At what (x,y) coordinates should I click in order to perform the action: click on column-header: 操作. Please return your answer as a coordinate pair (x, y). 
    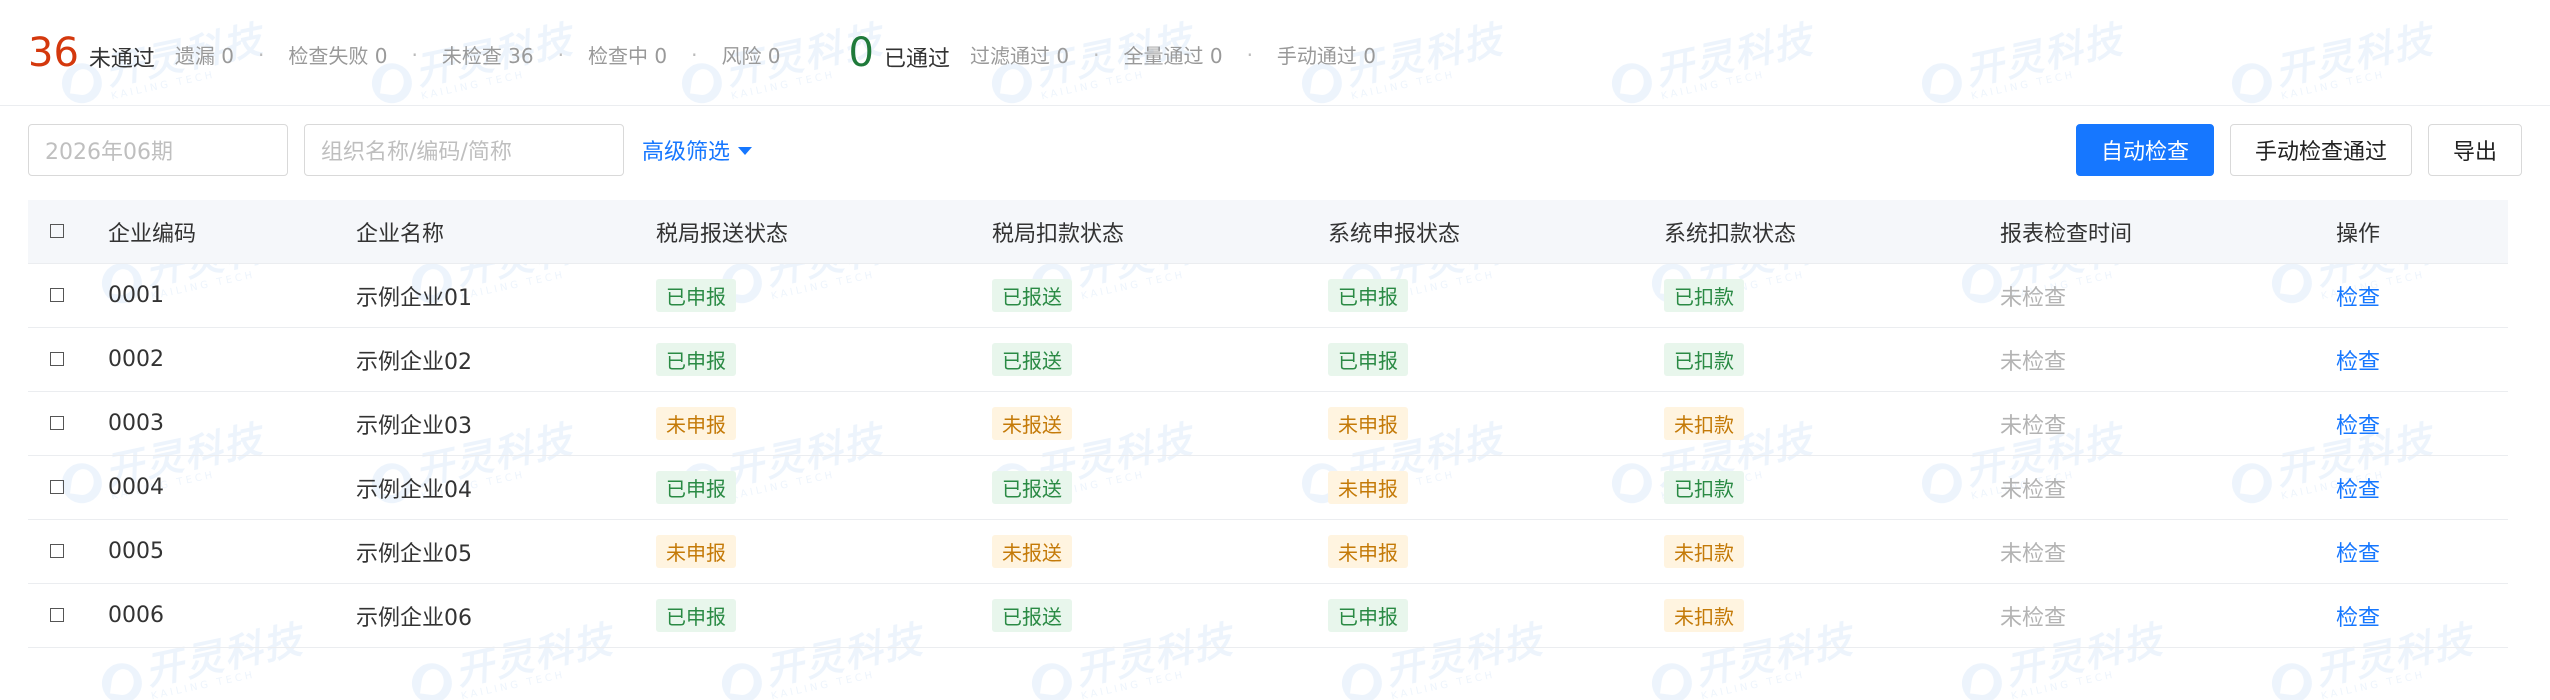
    Looking at the image, I should click on (2358, 234).